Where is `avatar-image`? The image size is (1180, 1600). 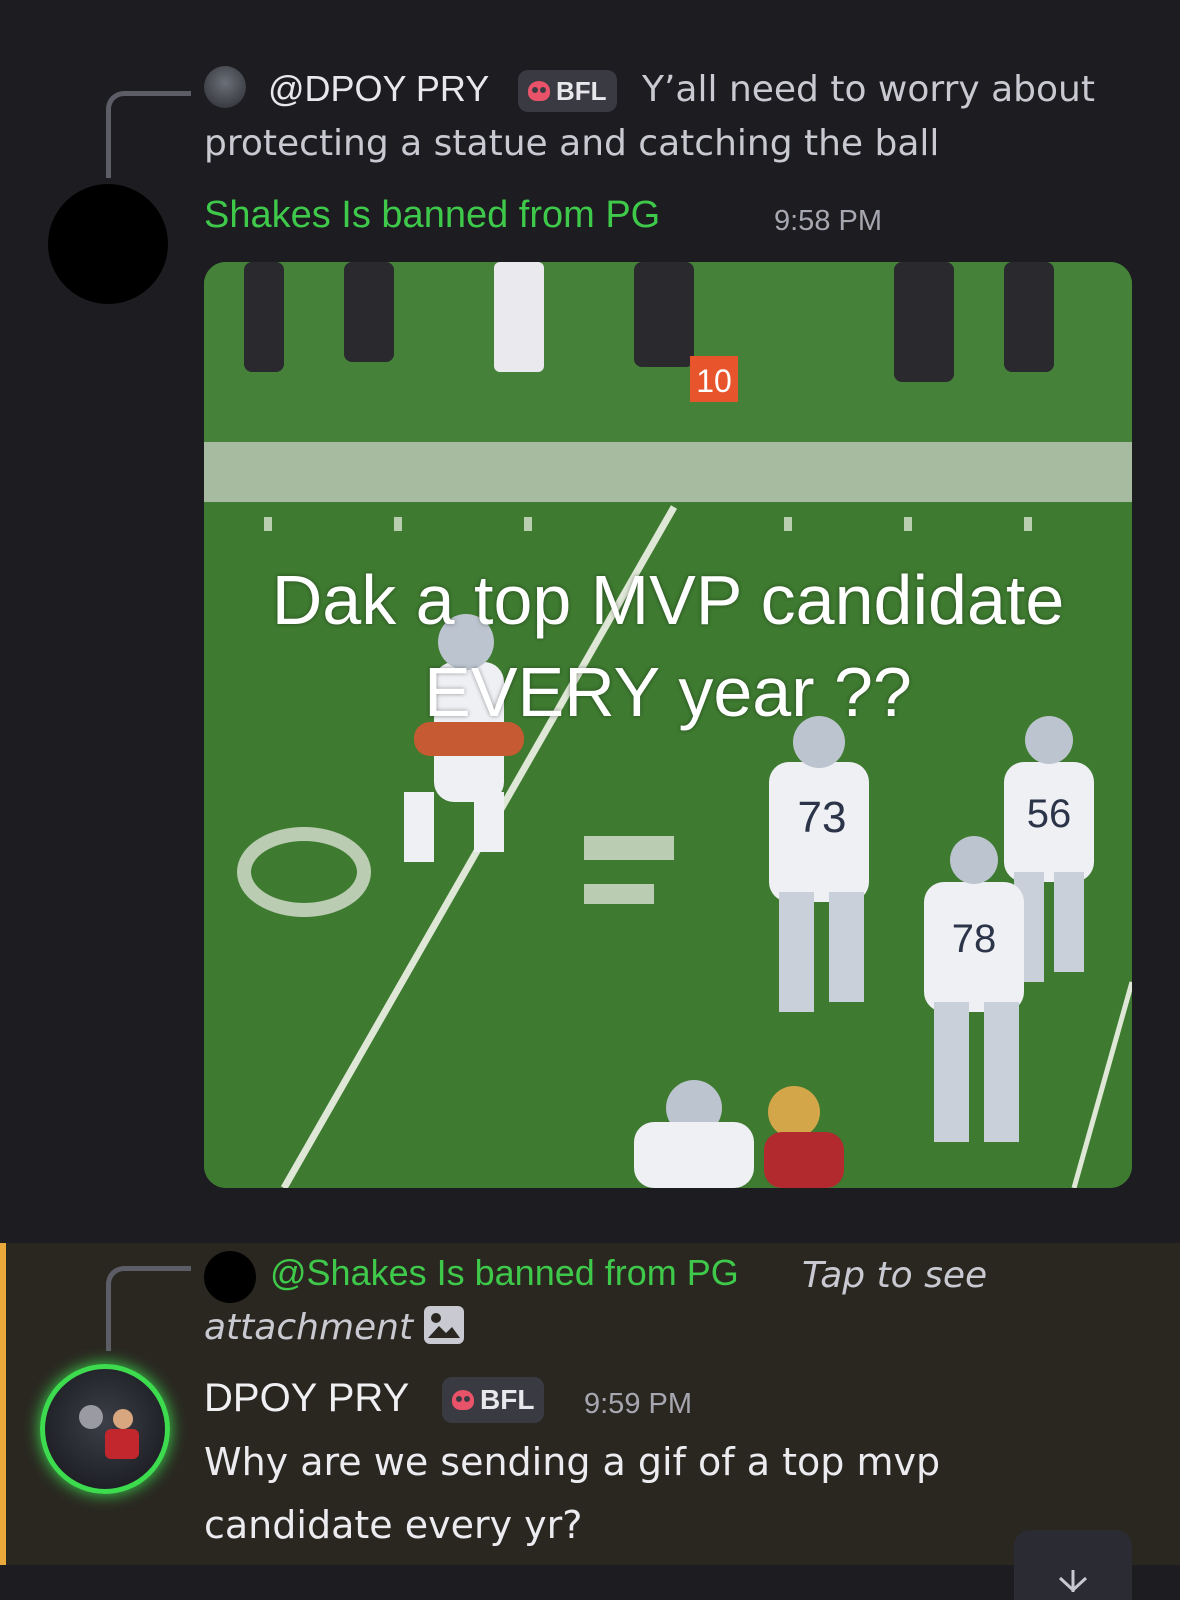 avatar-image is located at coordinates (109, 1432).